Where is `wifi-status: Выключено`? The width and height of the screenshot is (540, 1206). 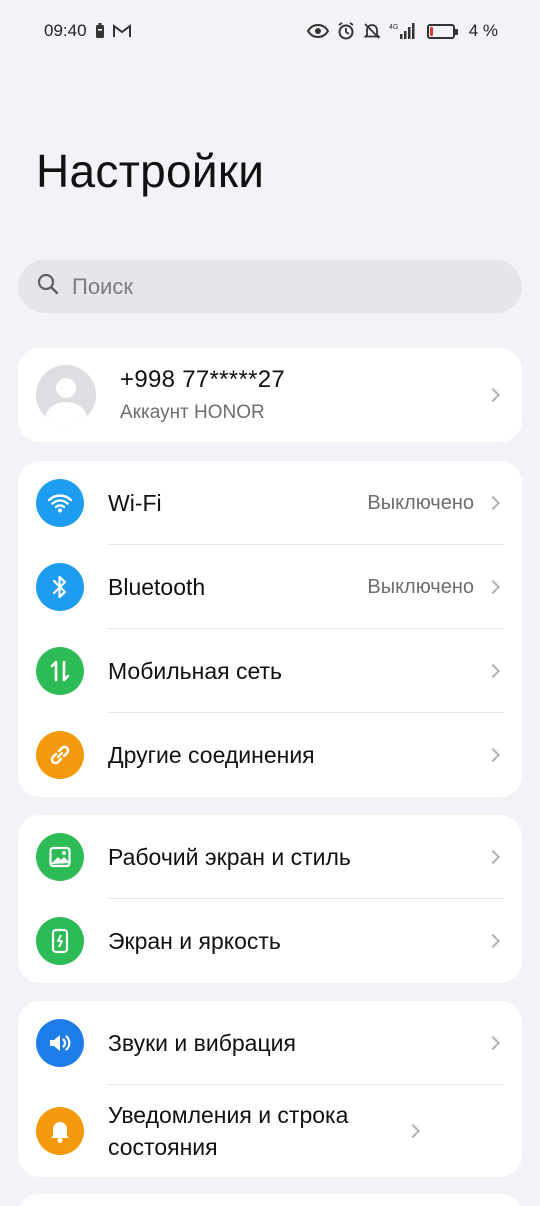 wifi-status: Выключено is located at coordinates (420, 502).